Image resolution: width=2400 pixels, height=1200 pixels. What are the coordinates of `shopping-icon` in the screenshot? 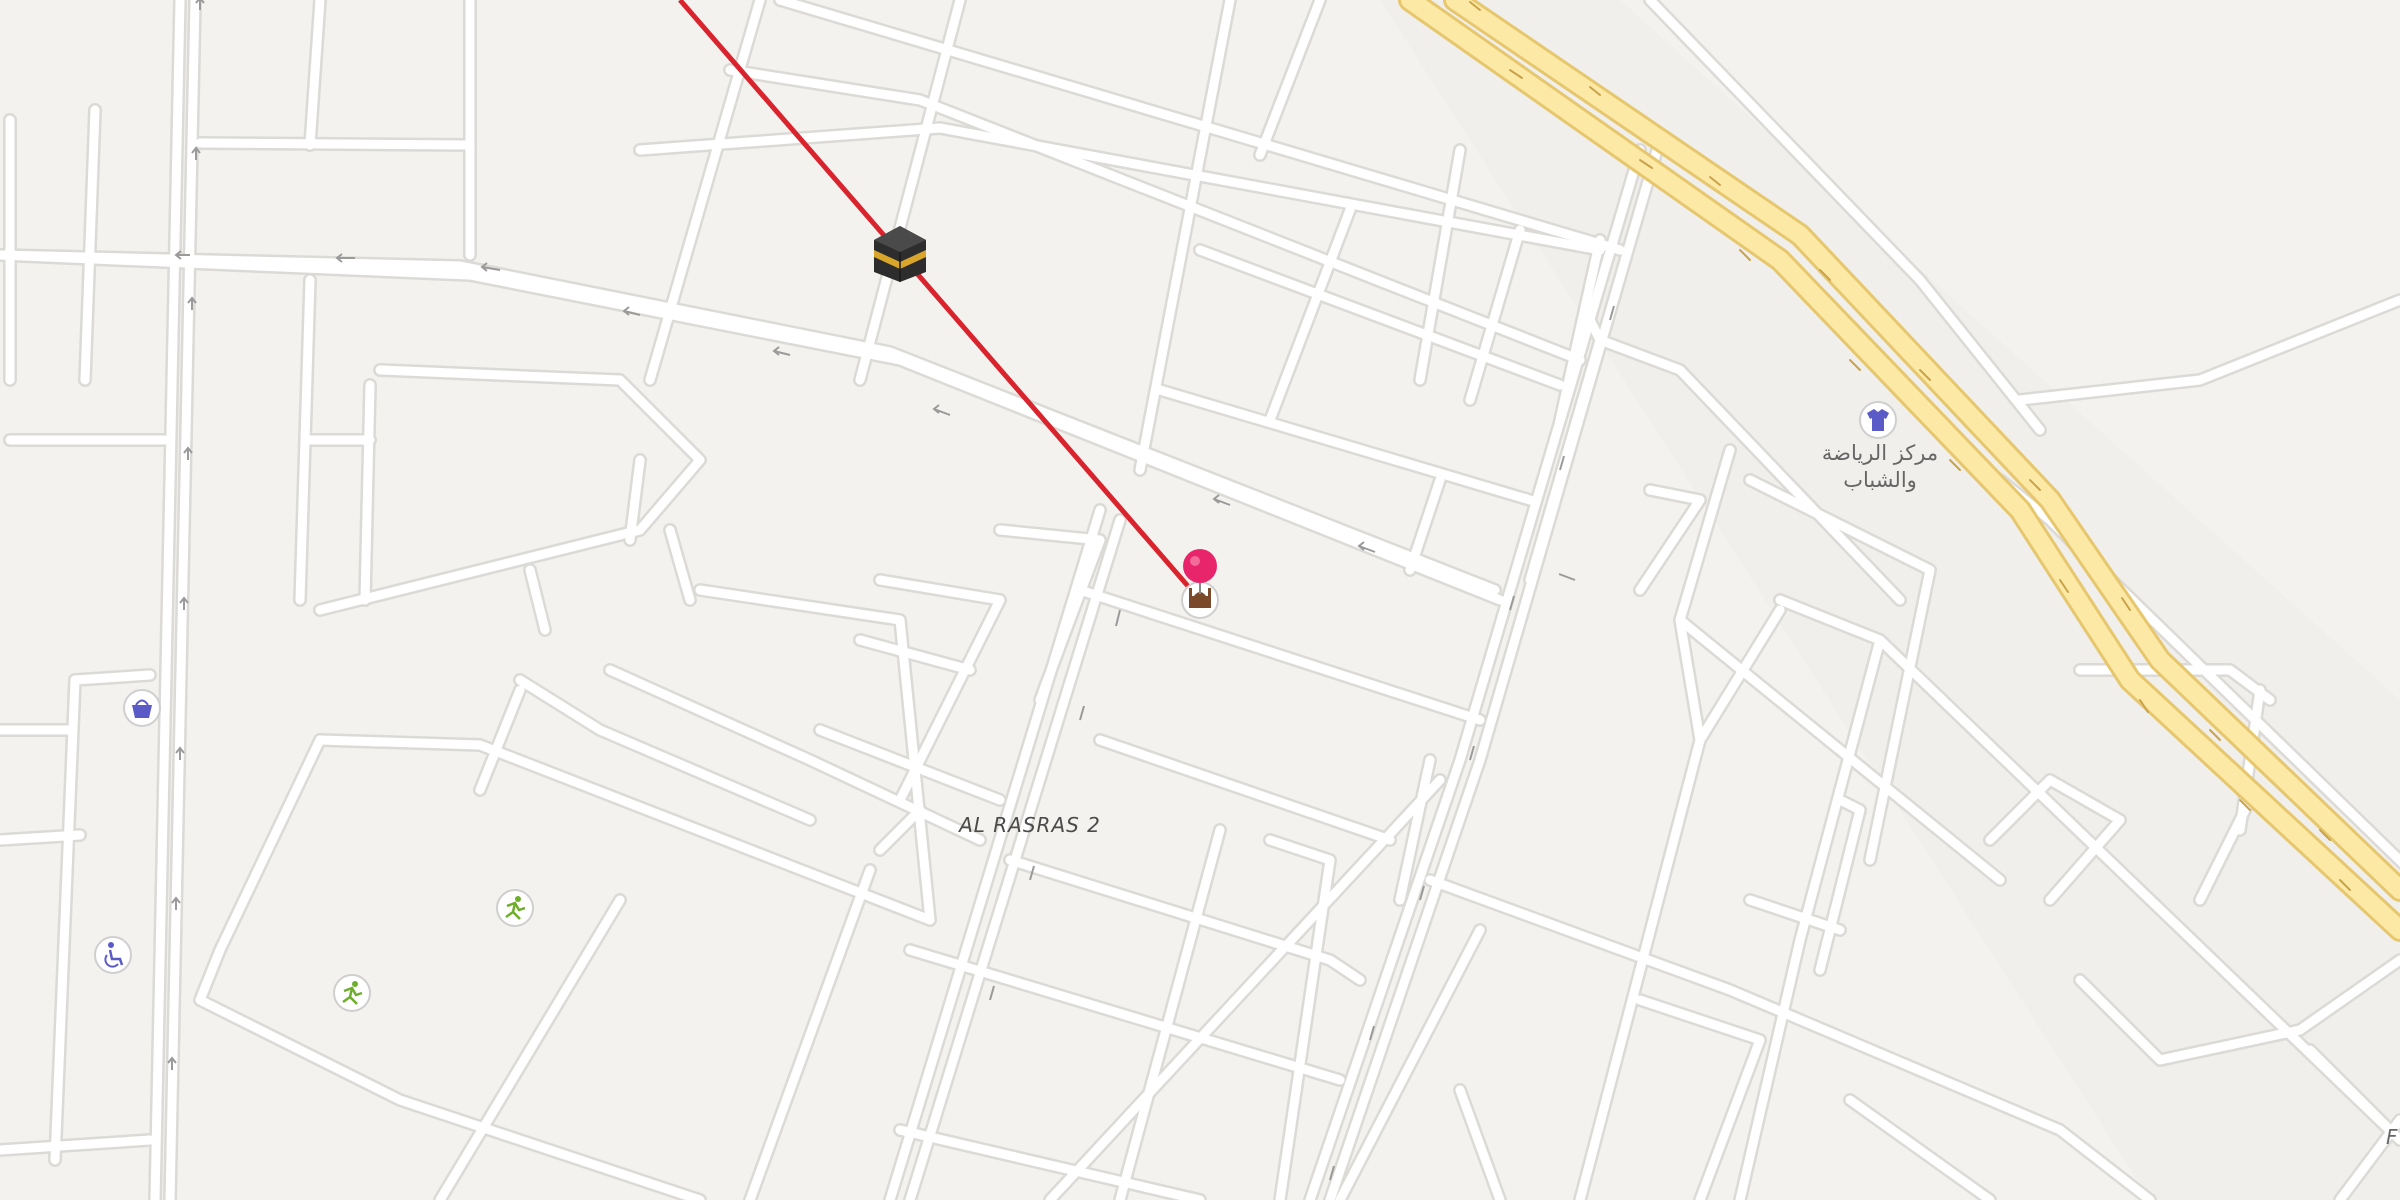 It's located at (142, 708).